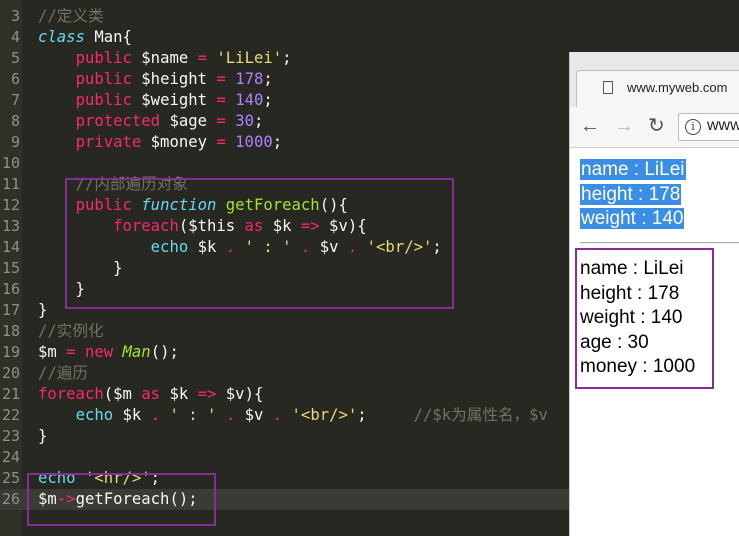 The width and height of the screenshot is (739, 536). Describe the element at coordinates (10, 310) in the screenshot. I see `line-number: 17` at that location.